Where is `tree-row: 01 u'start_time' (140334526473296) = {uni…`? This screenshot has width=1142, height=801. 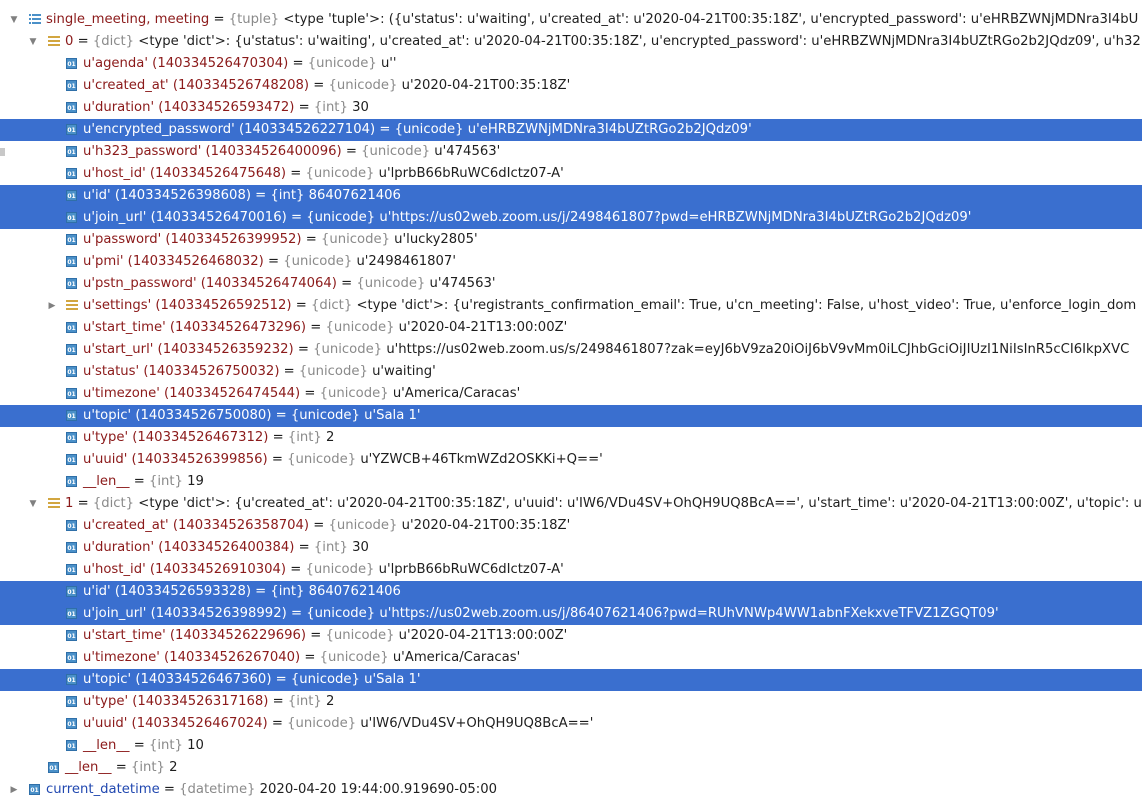
tree-row: 01 u'start_time' (140334526473296) = {uni… is located at coordinates (571, 328).